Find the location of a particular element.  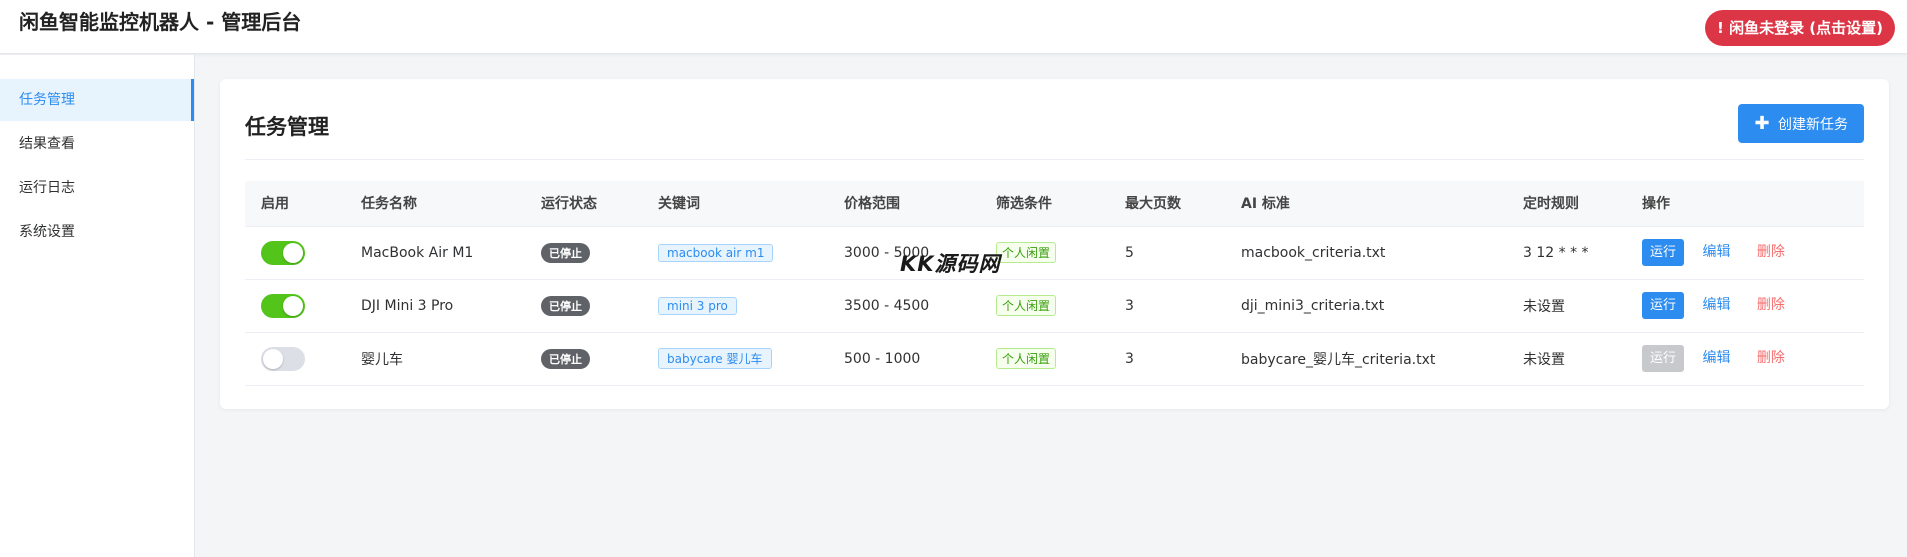

sidebar-nav: 任务管理 结果查看 运行日志 系统设置 is located at coordinates (97, 154).